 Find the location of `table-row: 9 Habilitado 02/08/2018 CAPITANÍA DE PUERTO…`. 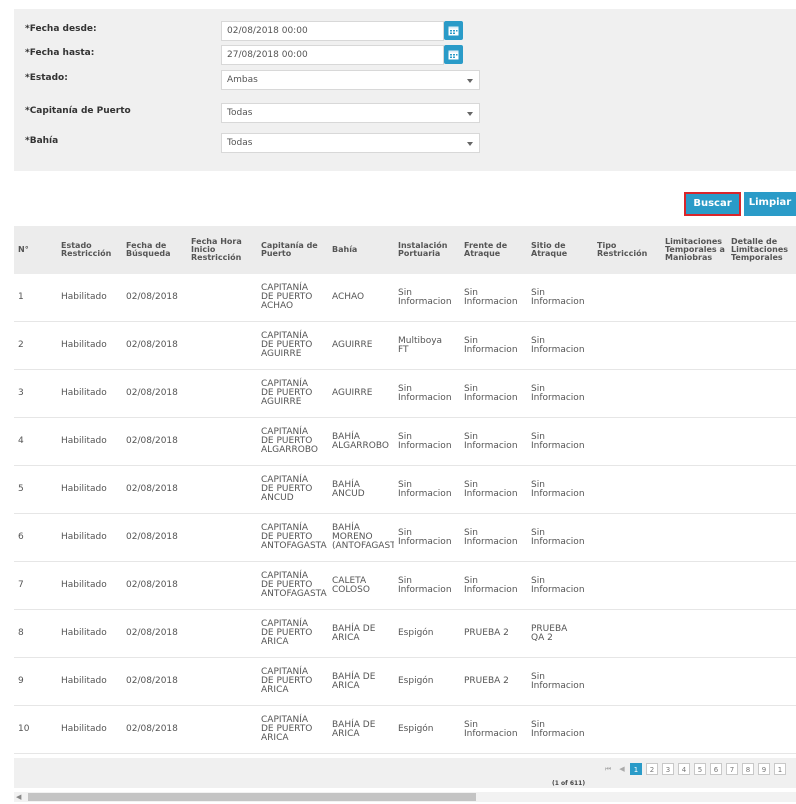

table-row: 9 Habilitado 02/08/2018 CAPITANÍA DE PUERTO… is located at coordinates (405, 681).